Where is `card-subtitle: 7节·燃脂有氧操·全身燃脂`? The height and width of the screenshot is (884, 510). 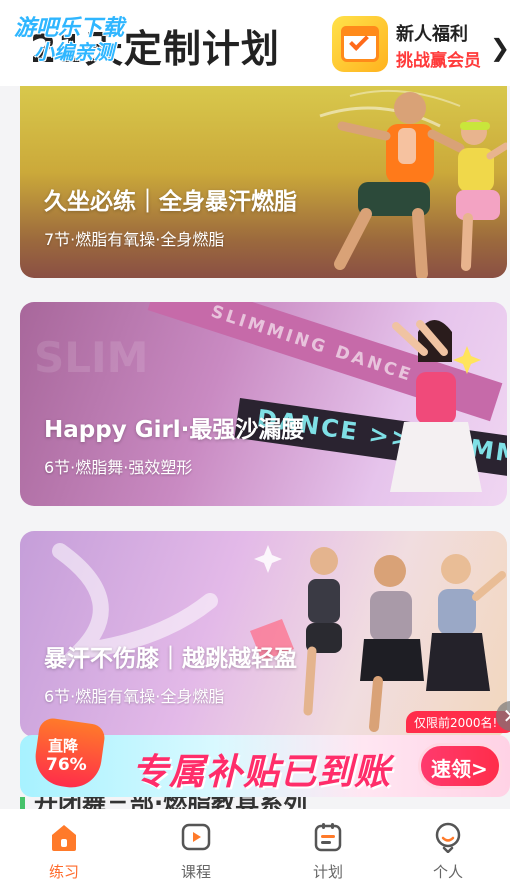 card-subtitle: 7节·燃脂有氧操·全身燃脂 is located at coordinates (134, 239).